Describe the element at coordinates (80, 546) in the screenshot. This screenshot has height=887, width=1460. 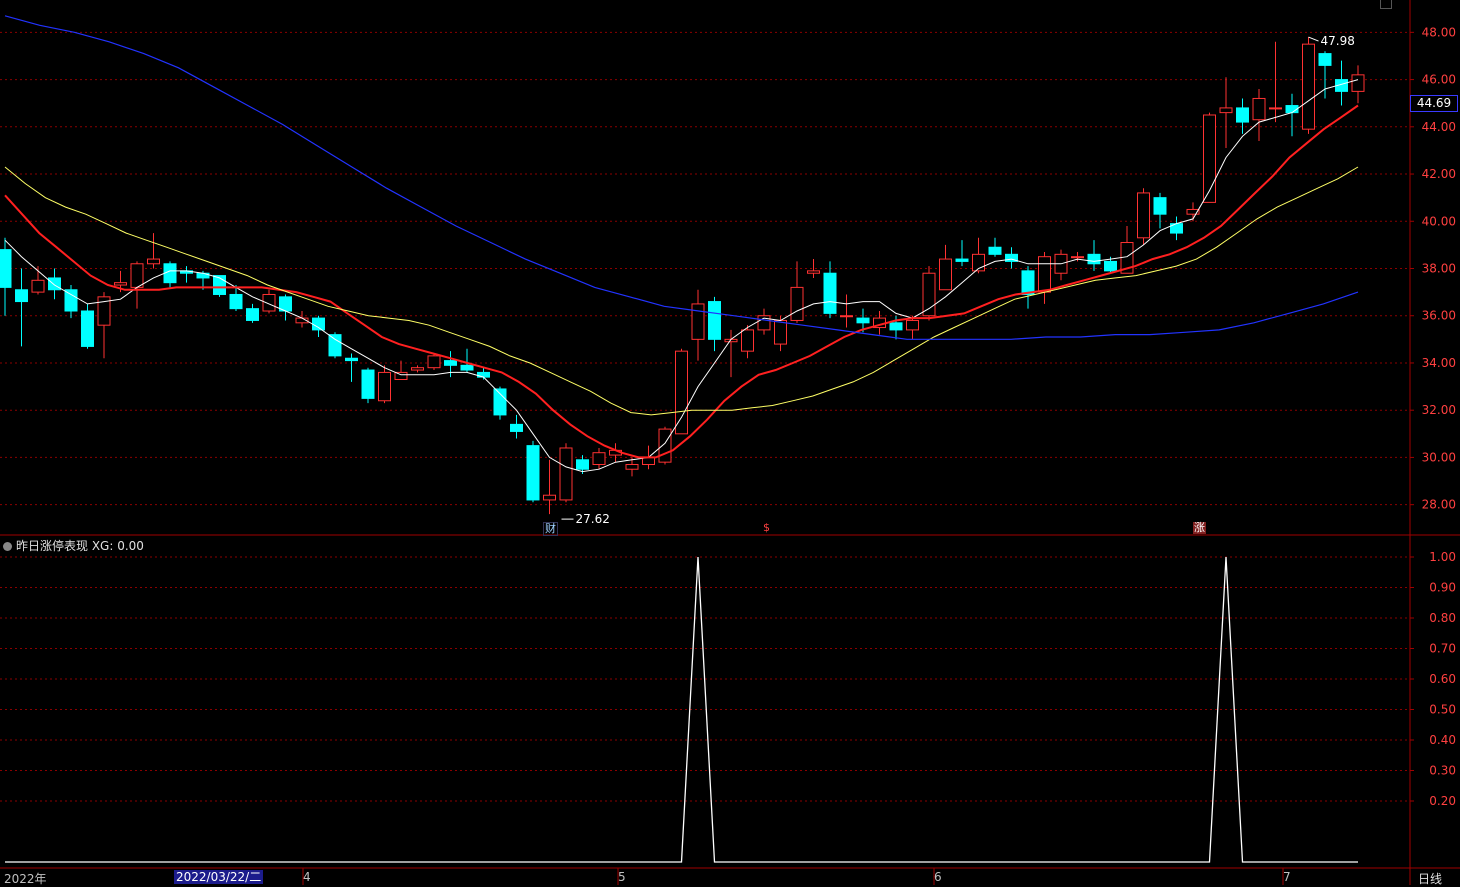
I see `indicator-title: 昨日涨停表现 XG: 0.00` at that location.